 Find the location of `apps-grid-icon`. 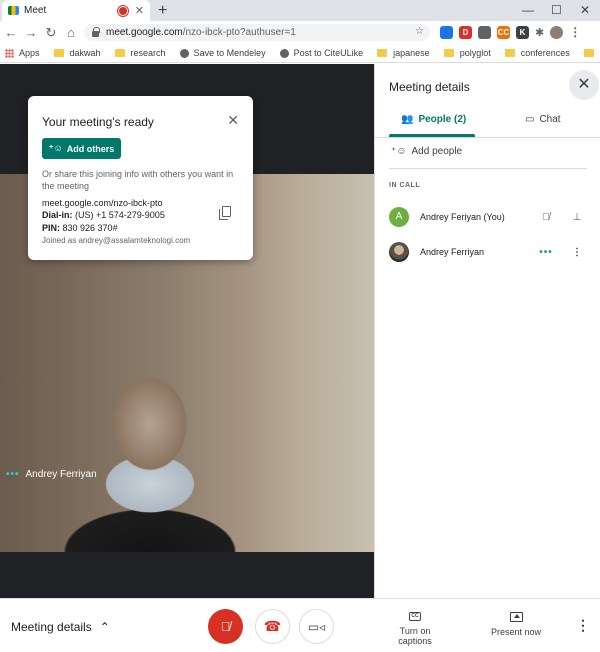

apps-grid-icon is located at coordinates (9, 53).